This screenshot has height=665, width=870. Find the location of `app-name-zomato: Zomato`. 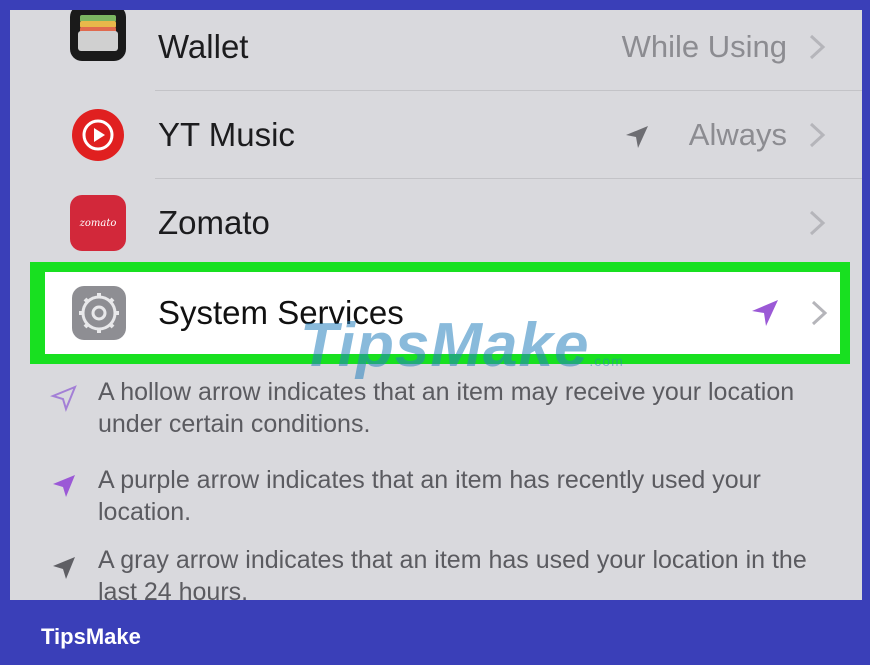

app-name-zomato: Zomato is located at coordinates (214, 222).